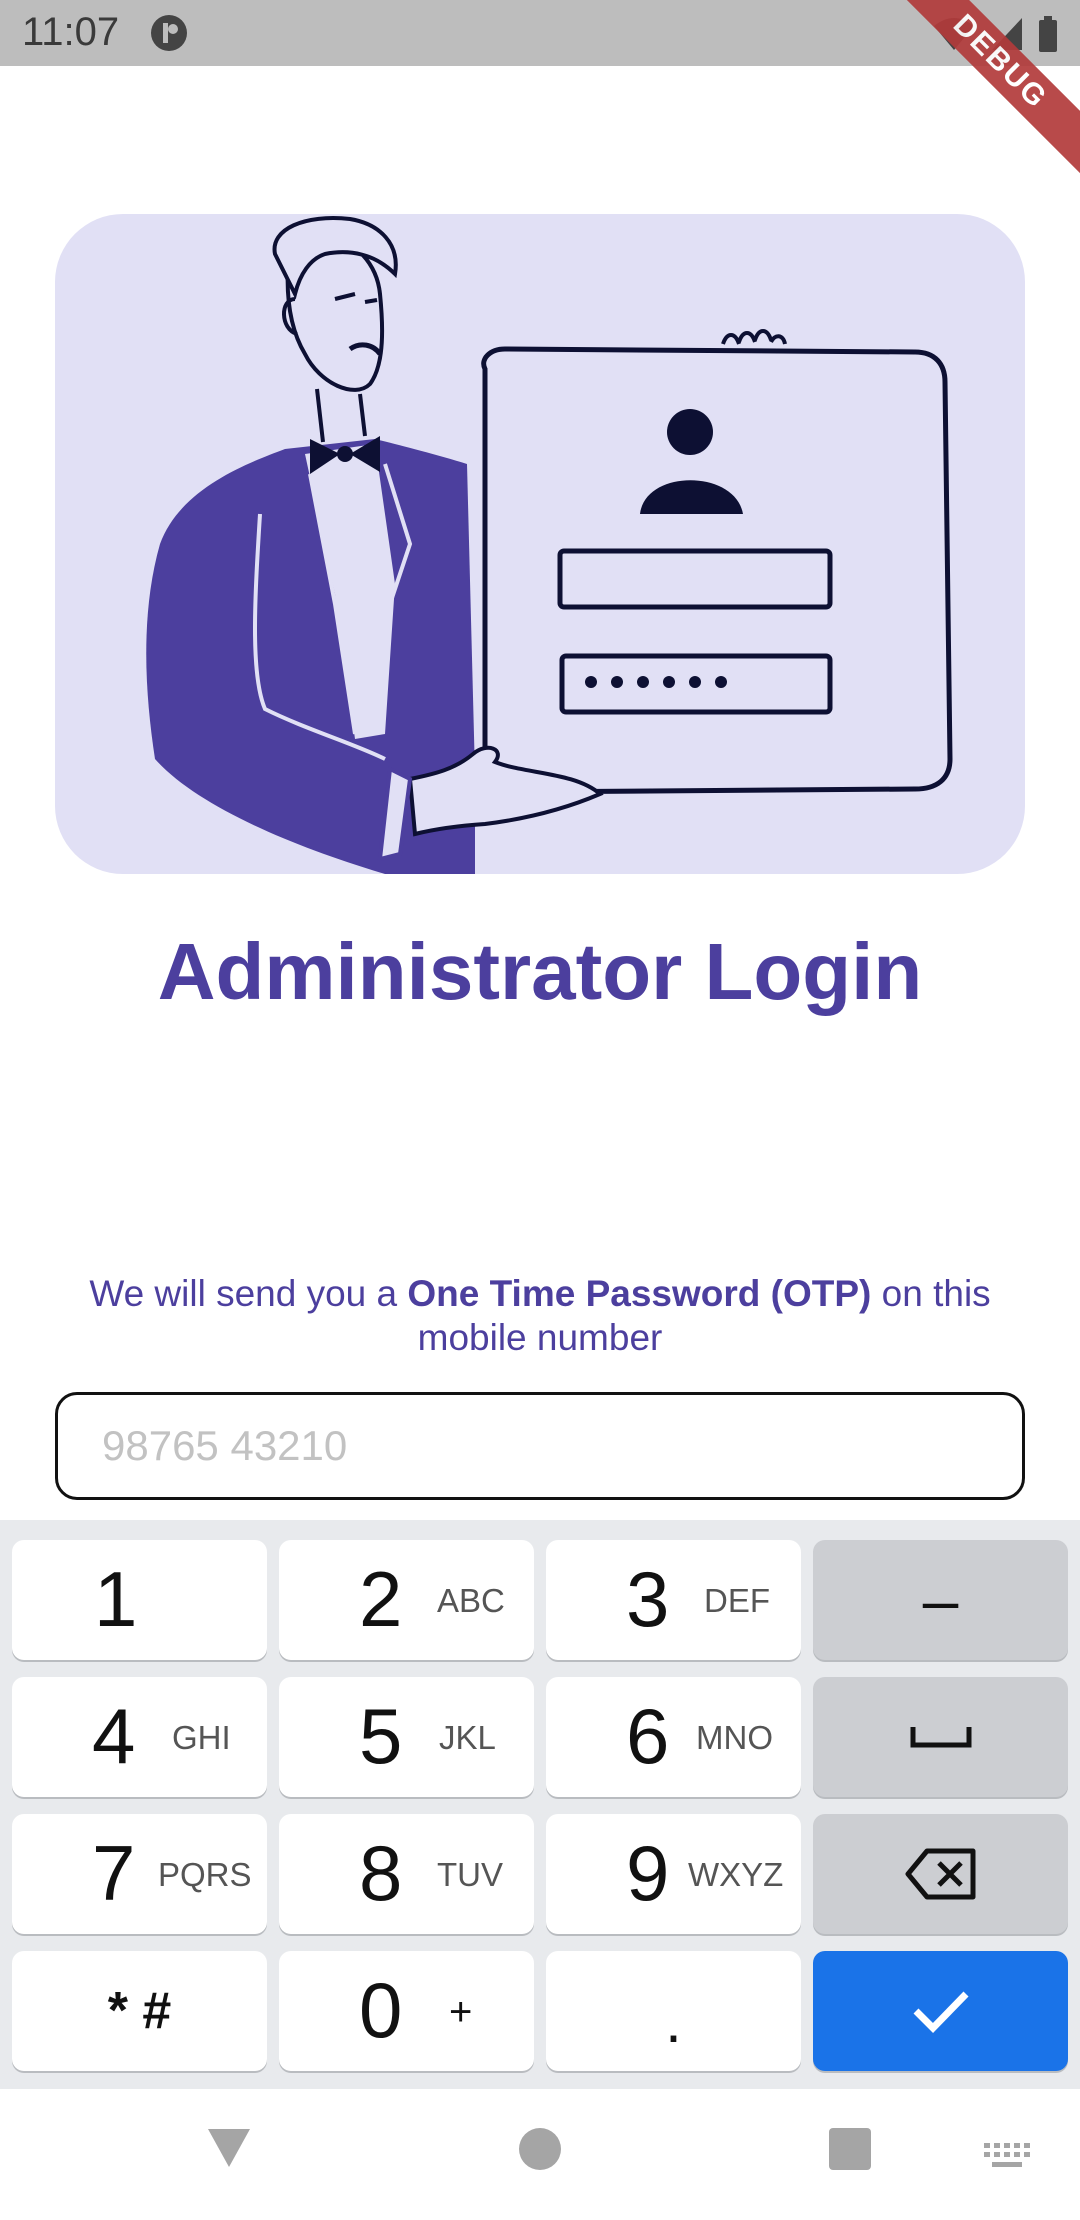 This screenshot has height=2220, width=1080. I want to click on key-4: 4 GHI, so click(139, 1737).